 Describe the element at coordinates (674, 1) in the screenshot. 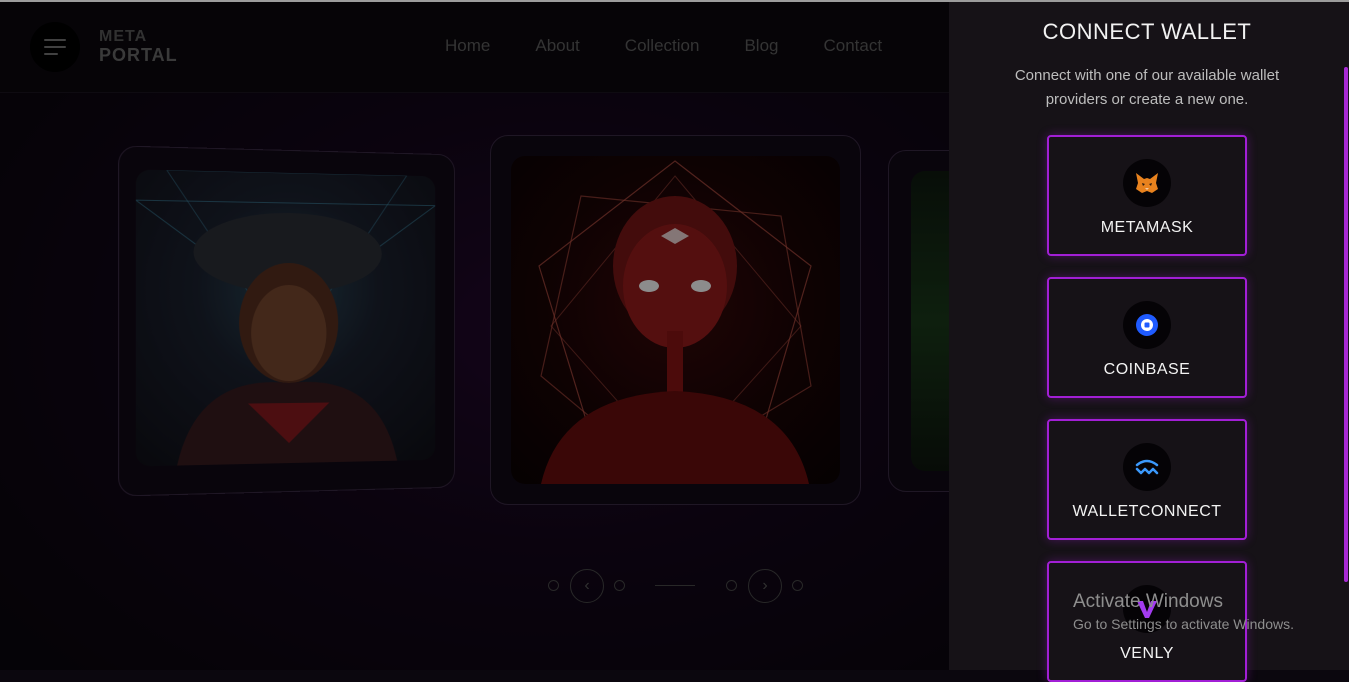

I see `window-top-border` at that location.